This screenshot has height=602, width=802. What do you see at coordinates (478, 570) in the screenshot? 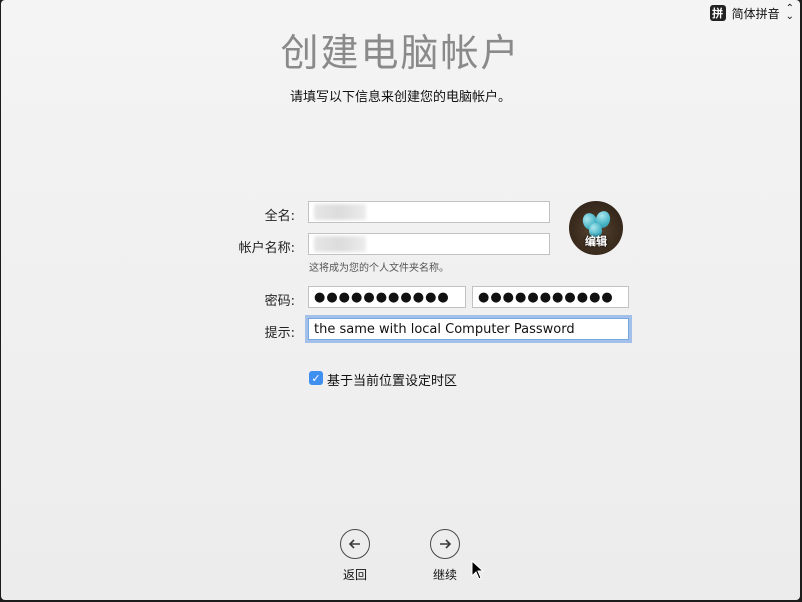
I see `mouse-cursor-icon` at bounding box center [478, 570].